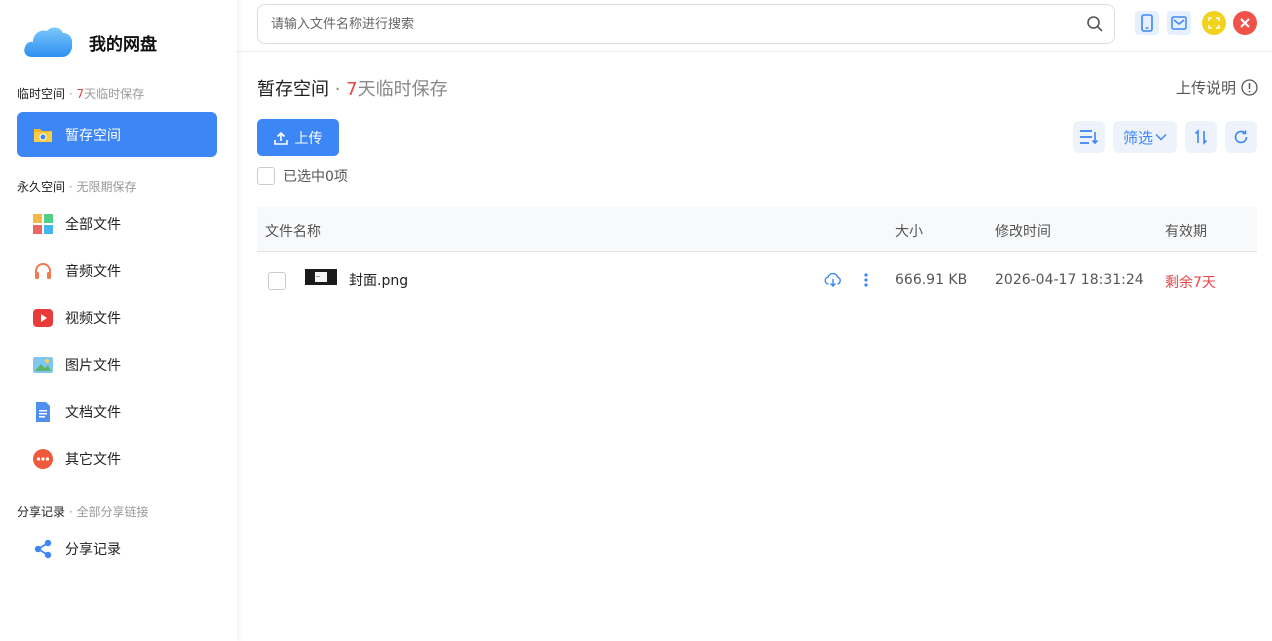 The image size is (1272, 641). I want to click on sidebar-item-video: 视频文件, so click(117, 317).